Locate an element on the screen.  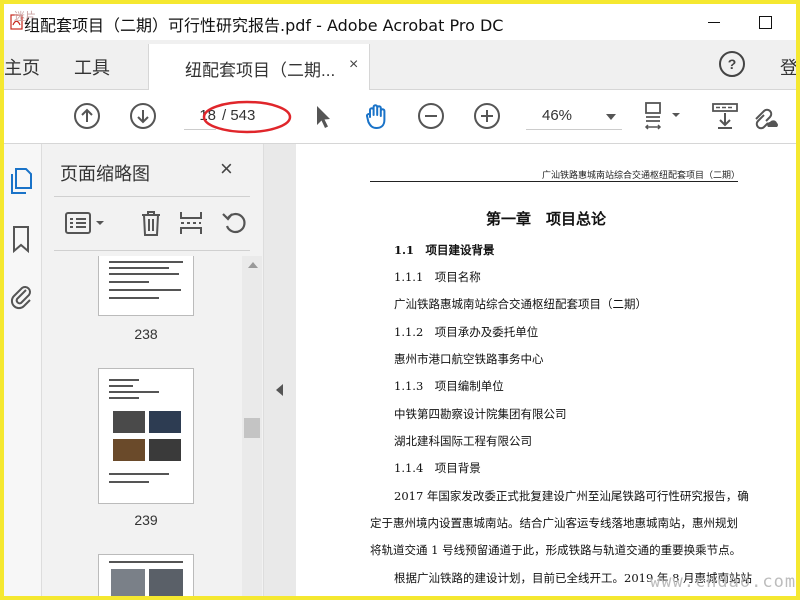
tab-tools: 工具 is located at coordinates (92, 67).